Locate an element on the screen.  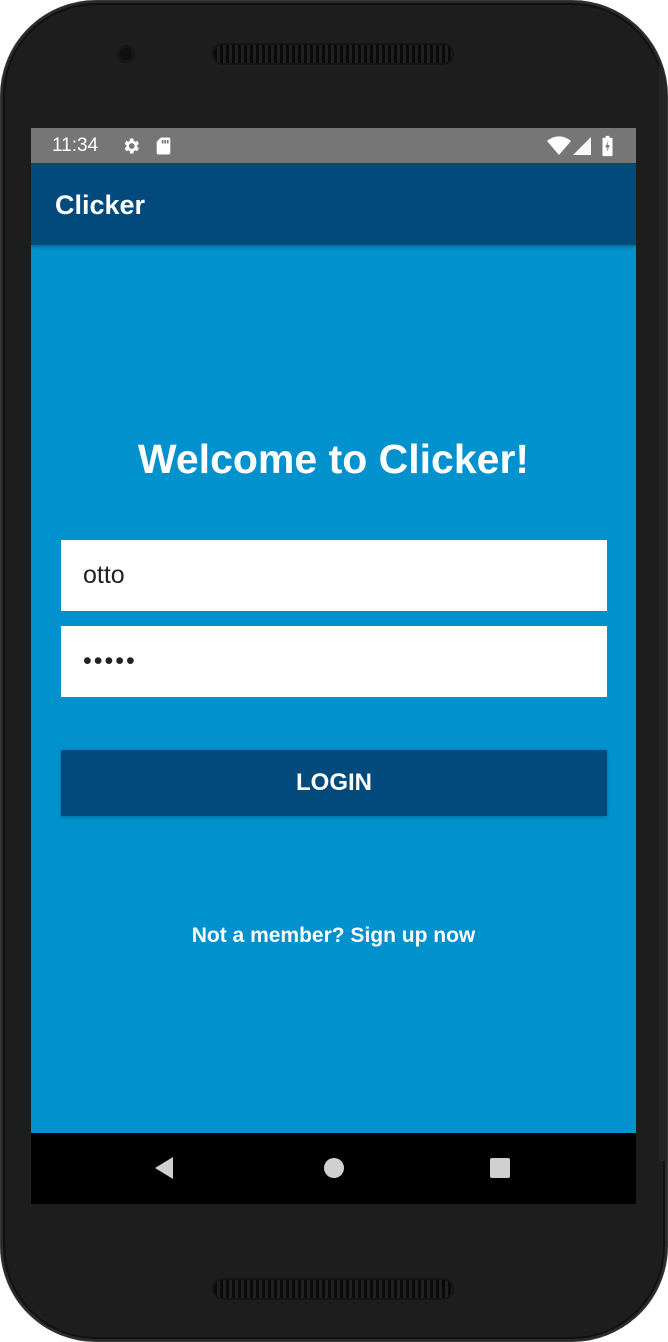
home-icon is located at coordinates (334, 1168).